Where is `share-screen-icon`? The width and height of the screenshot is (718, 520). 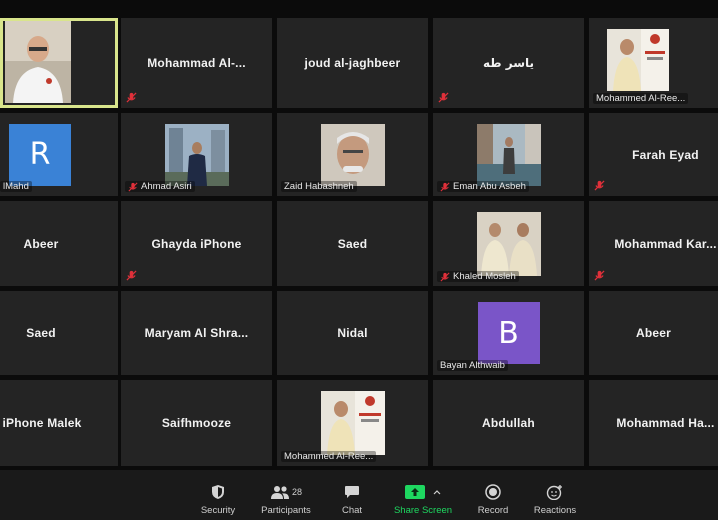
share-screen-icon is located at coordinates (415, 492).